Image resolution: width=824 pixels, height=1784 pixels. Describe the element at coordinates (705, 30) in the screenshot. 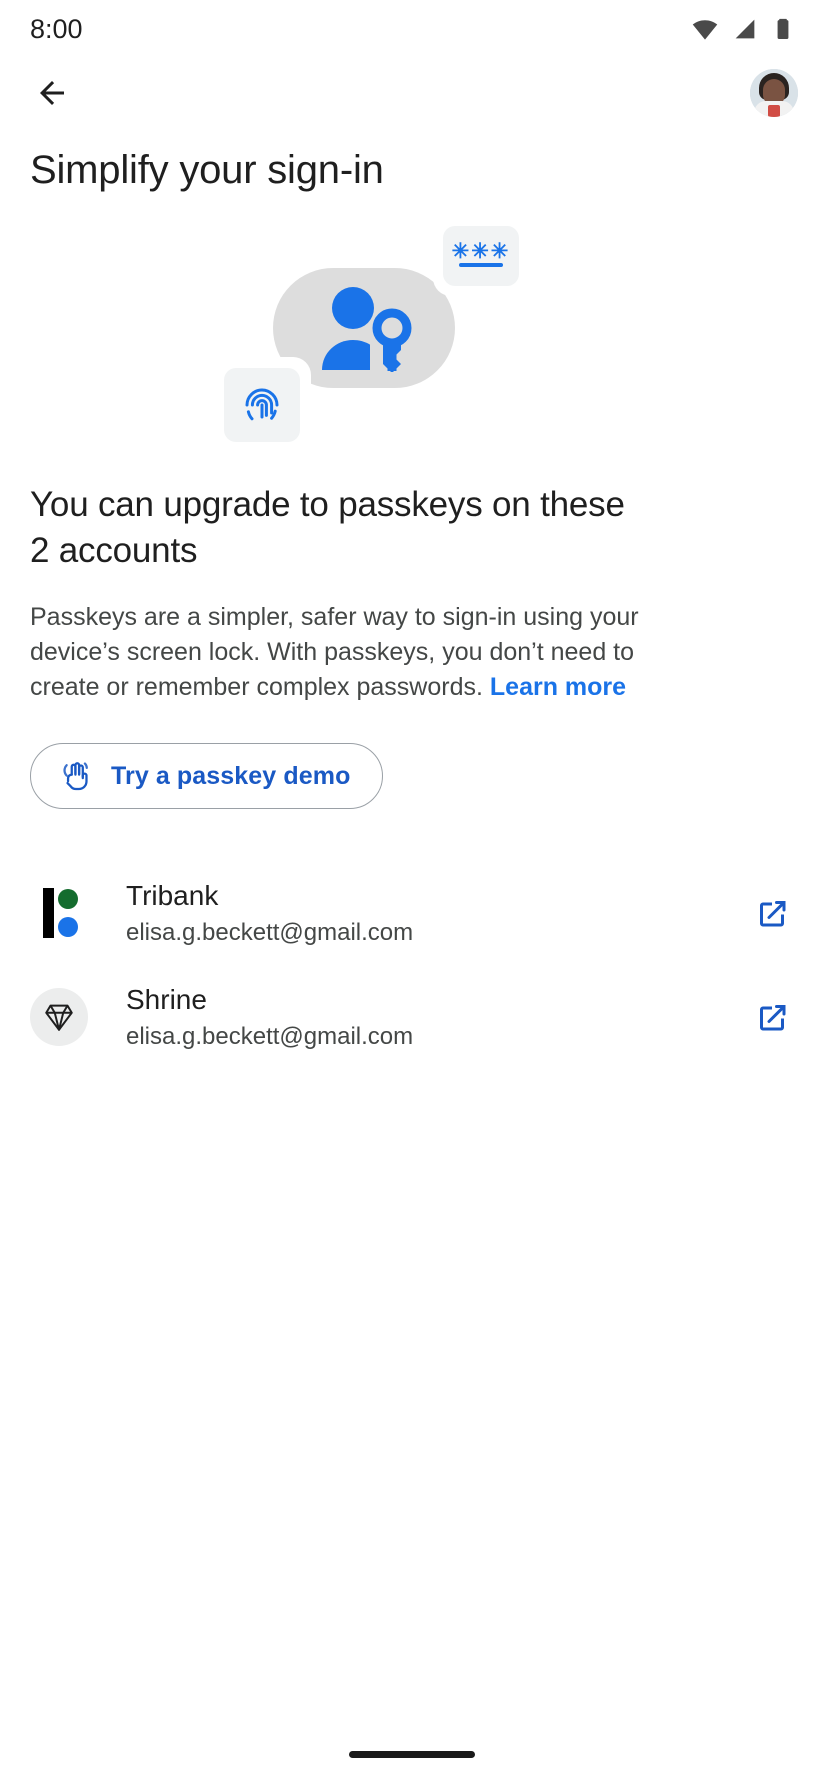

I see `wifi-icon` at that location.